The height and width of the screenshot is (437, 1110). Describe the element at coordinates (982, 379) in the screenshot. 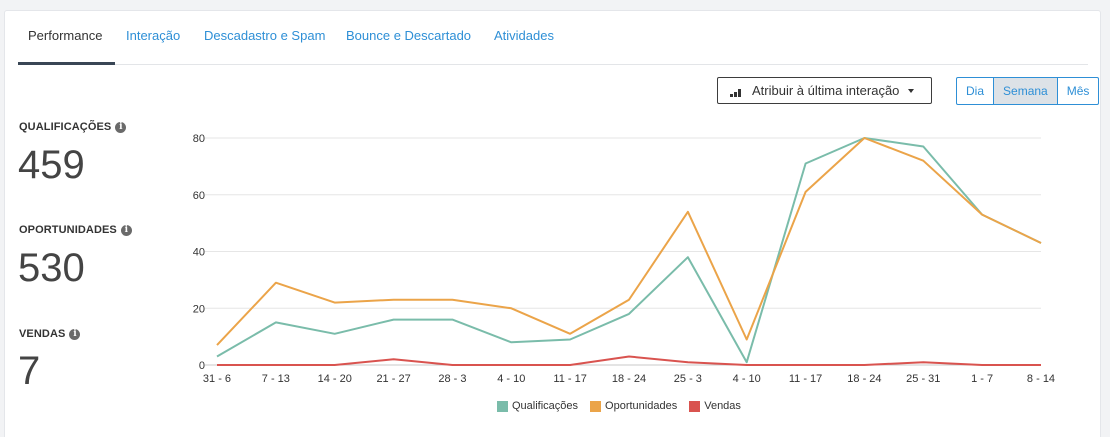

I see `x-tick-label: 1 - 7` at that location.